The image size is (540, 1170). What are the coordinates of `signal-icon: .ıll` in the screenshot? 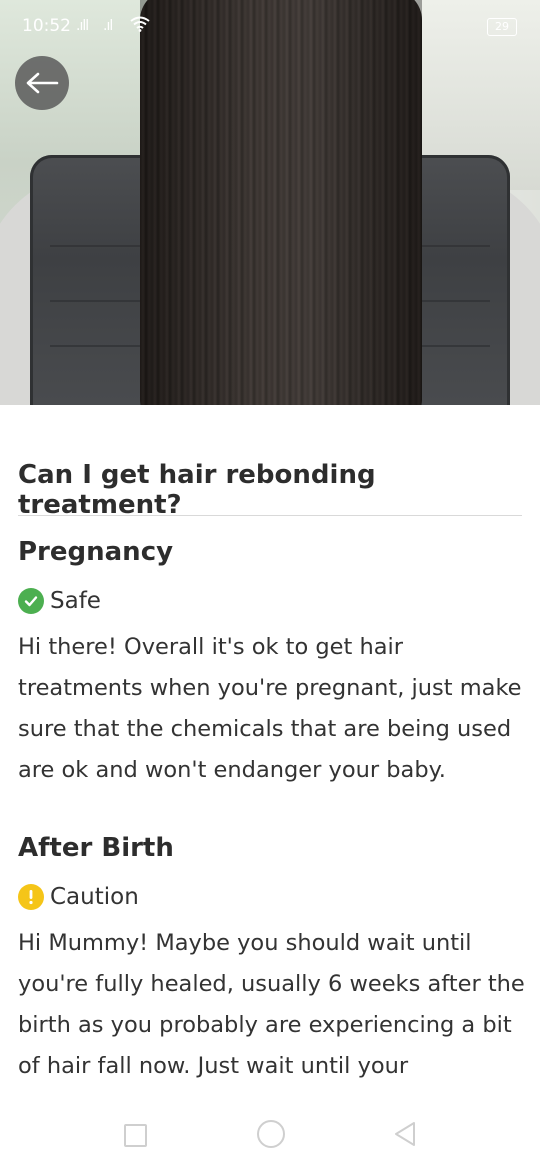 It's located at (82, 26).